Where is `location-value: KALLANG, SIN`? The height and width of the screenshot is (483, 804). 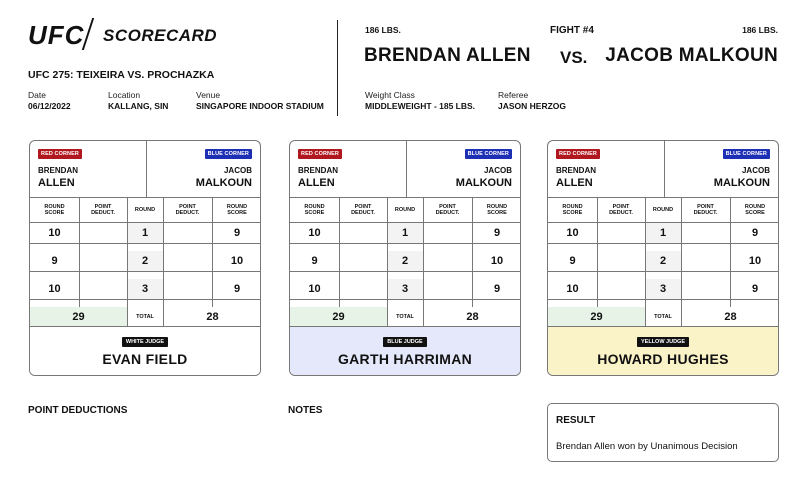
location-value: KALLANG, SIN is located at coordinates (138, 106).